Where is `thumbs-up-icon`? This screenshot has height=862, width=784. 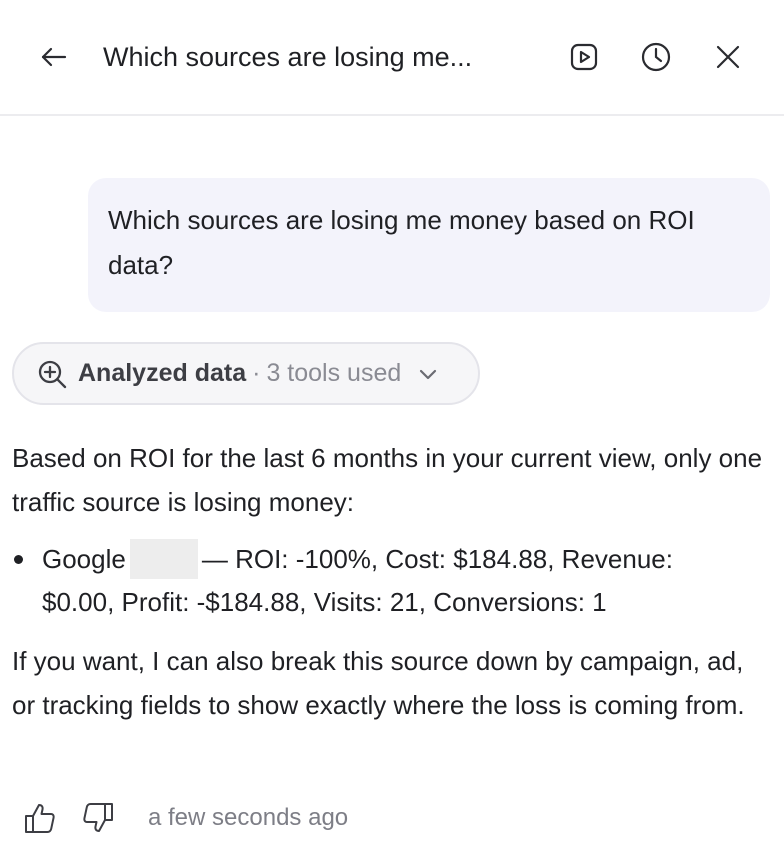
thumbs-up-icon is located at coordinates (40, 818).